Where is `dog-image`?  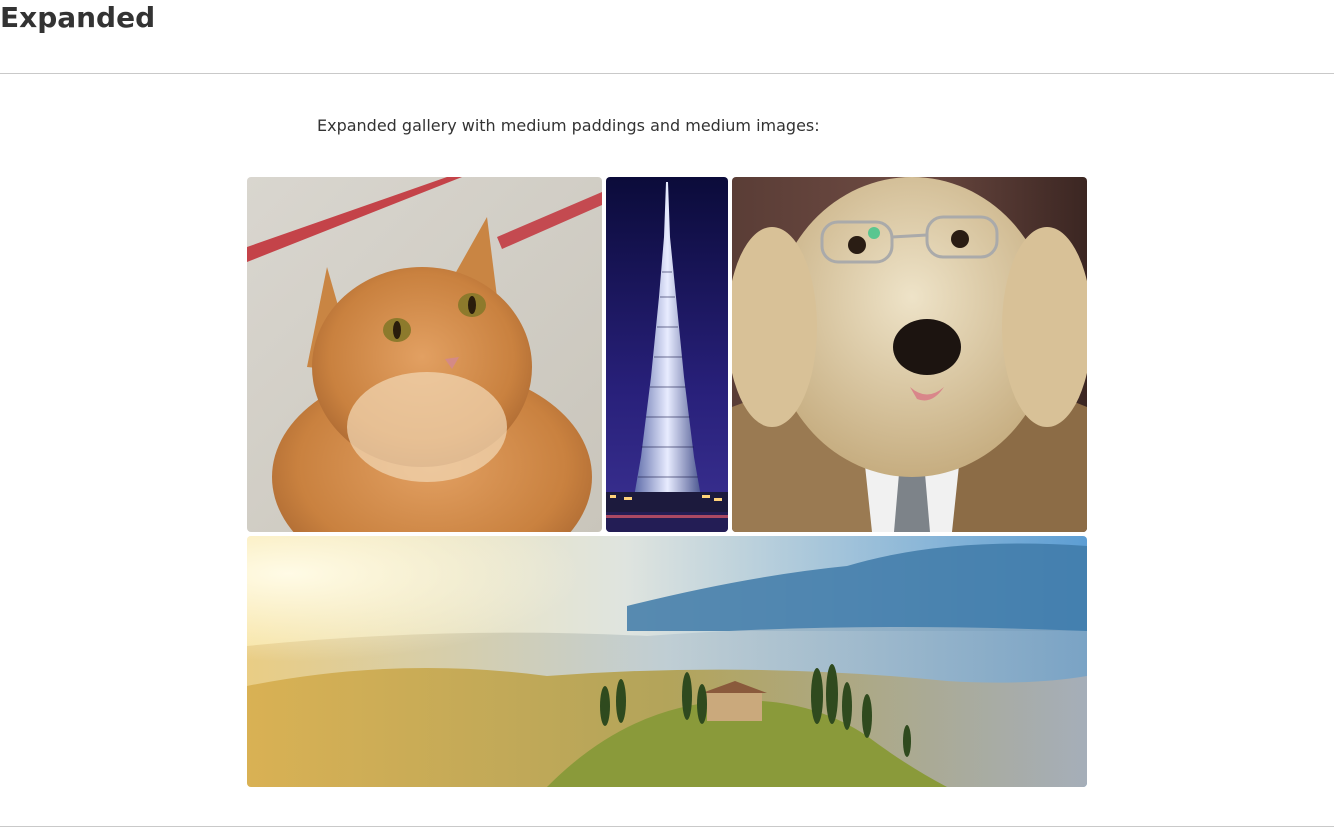 dog-image is located at coordinates (909, 354).